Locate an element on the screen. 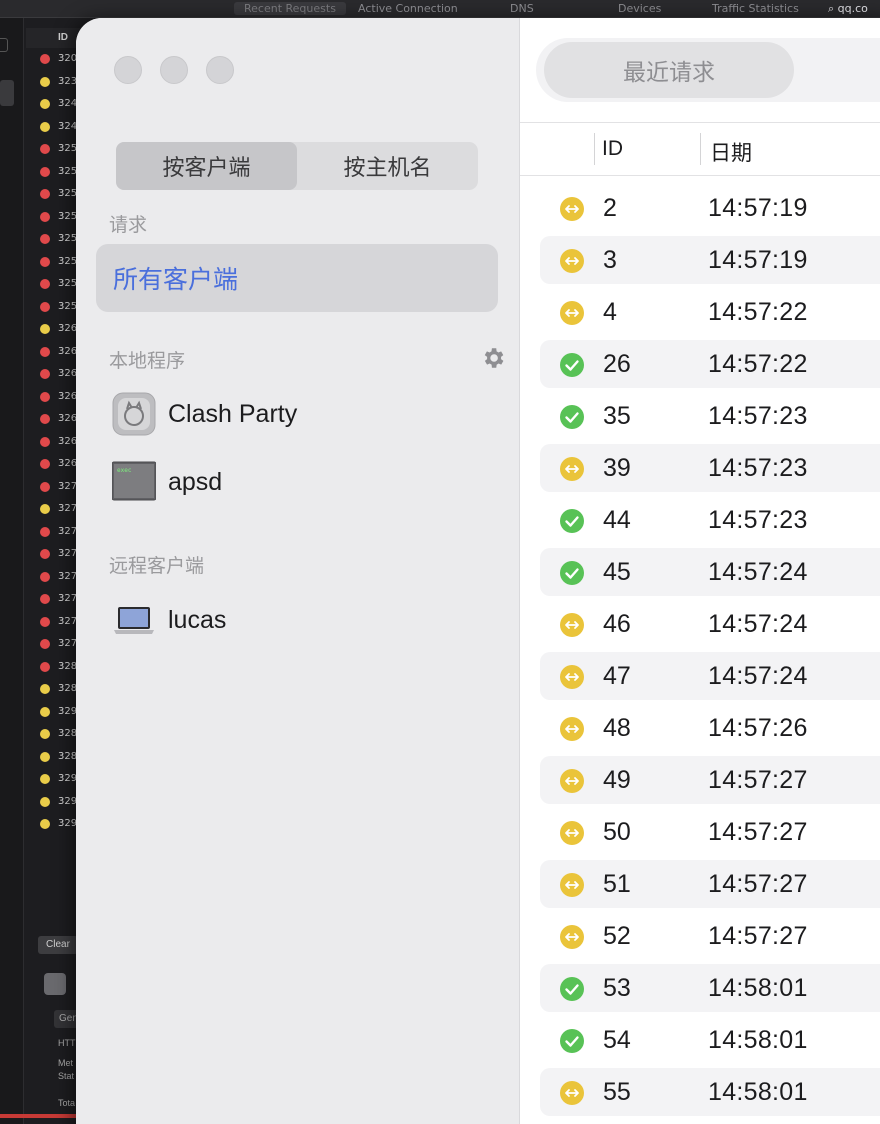 This screenshot has width=880, height=1124. bg-row-id: 323 is located at coordinates (68, 81).